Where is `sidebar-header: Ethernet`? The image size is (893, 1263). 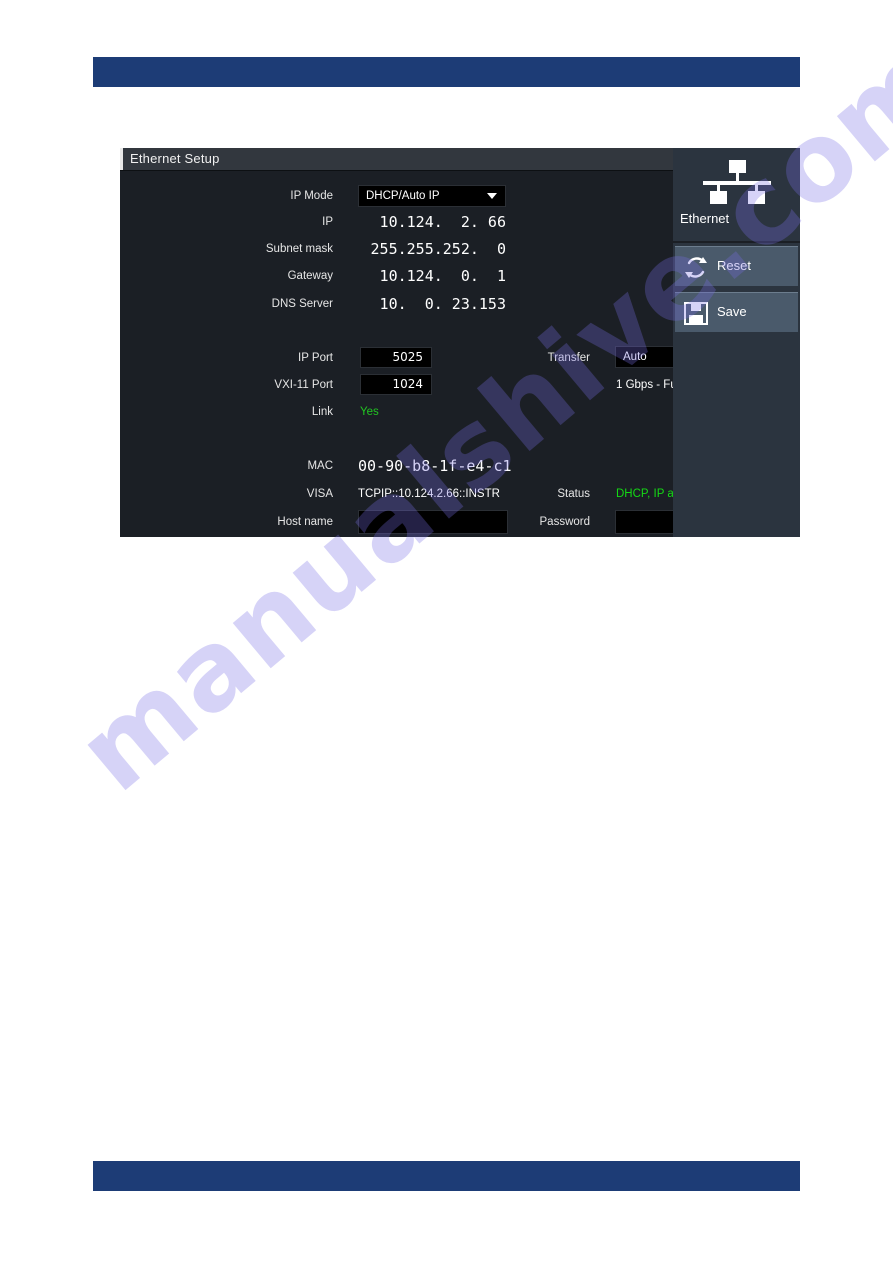 sidebar-header: Ethernet is located at coordinates (736, 195).